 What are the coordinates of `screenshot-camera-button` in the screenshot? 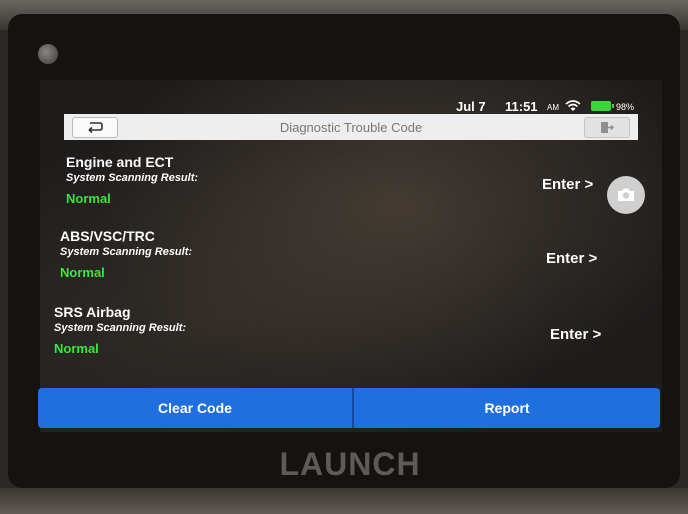 It's located at (626, 195).